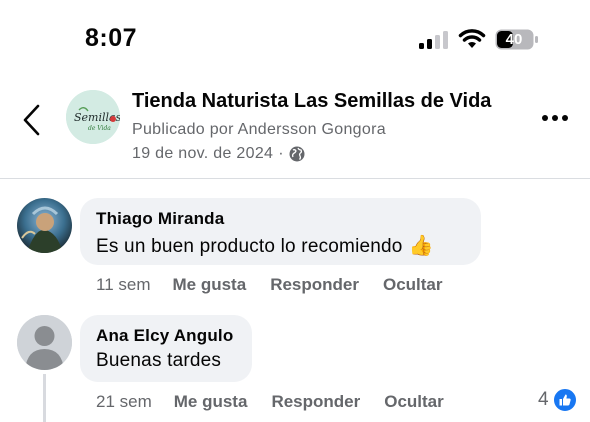 This screenshot has width=590, height=422. I want to click on user-photo-icon, so click(44, 225).